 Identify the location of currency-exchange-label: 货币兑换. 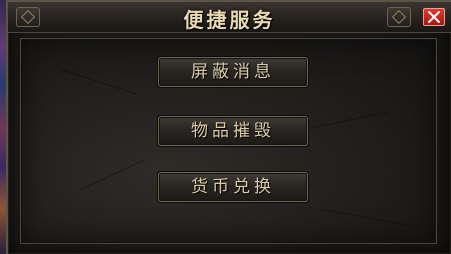
(233, 187).